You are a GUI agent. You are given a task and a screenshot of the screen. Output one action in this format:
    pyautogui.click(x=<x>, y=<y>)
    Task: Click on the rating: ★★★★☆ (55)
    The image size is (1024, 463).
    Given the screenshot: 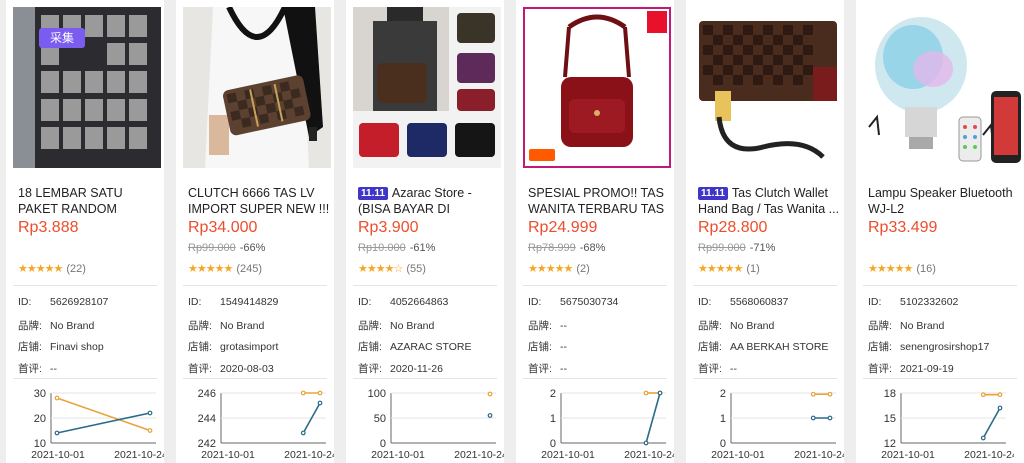 What is the action you would take?
    pyautogui.click(x=392, y=268)
    